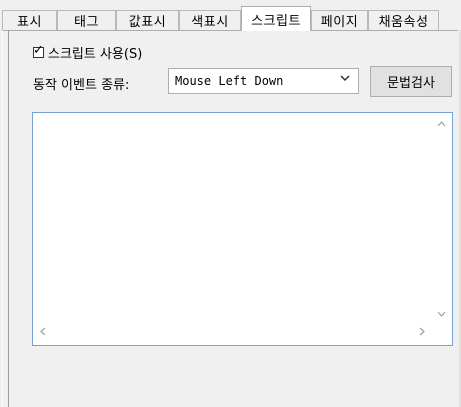  I want to click on use-script-label: 스크립트 사용(S), so click(95, 54).